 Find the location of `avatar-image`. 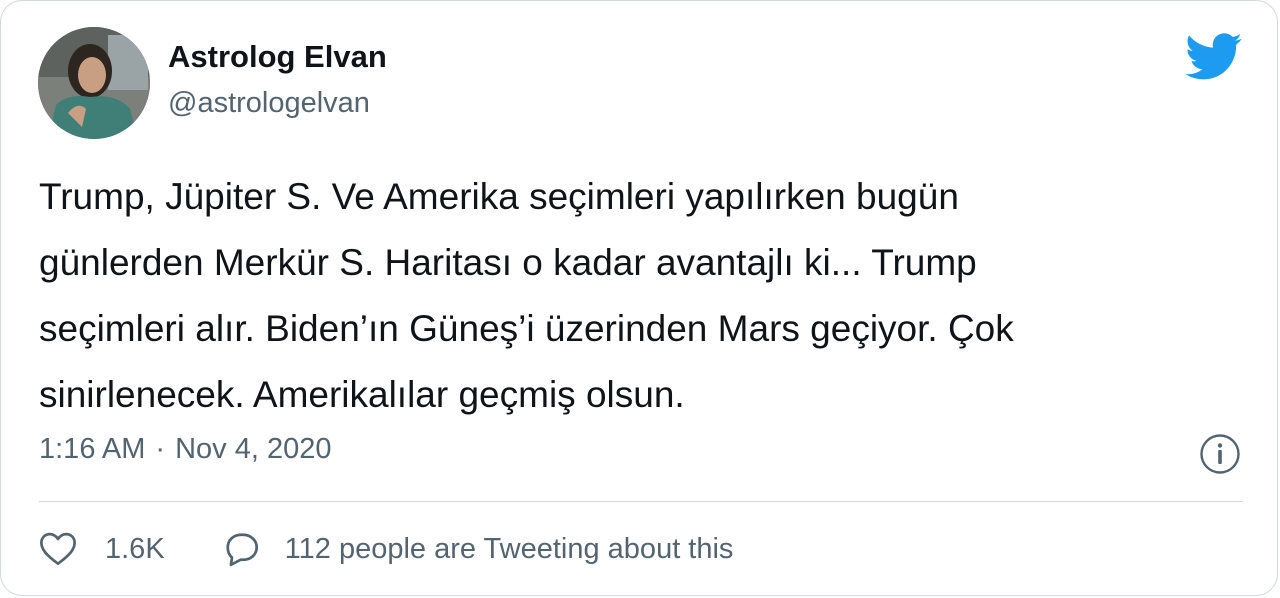

avatar-image is located at coordinates (94, 83).